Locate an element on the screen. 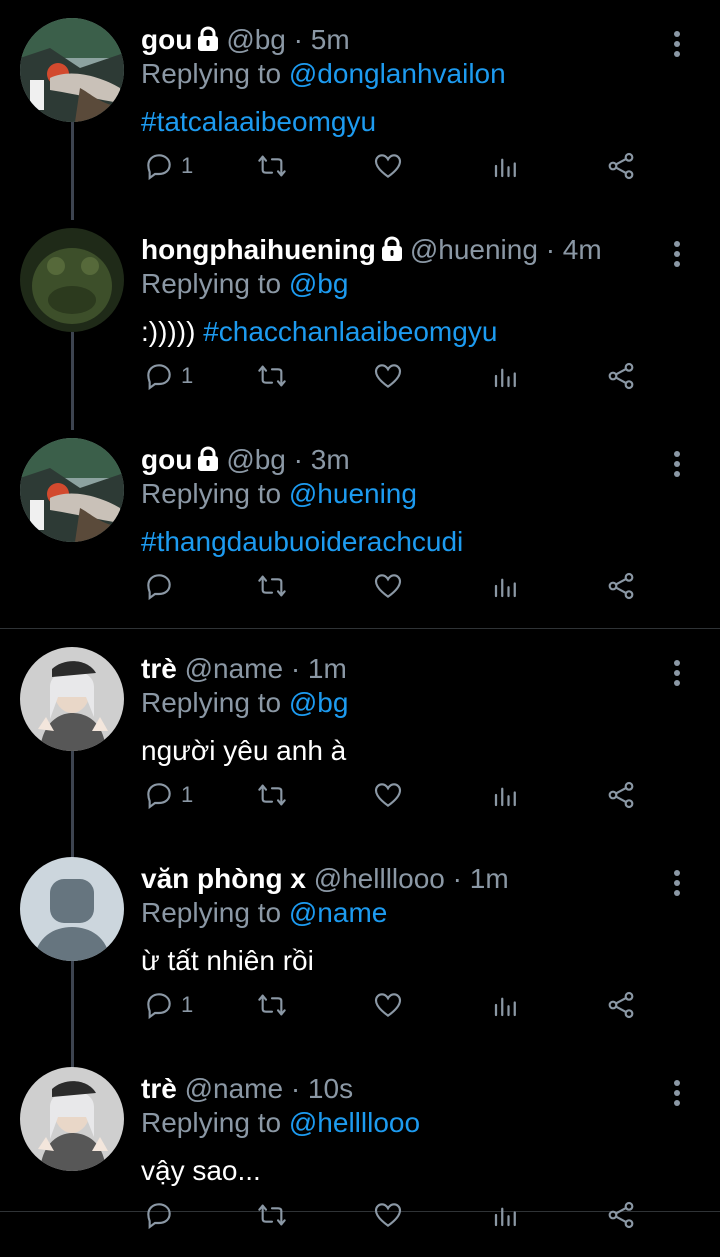 This screenshot has height=1257, width=720. tweet-text-plain: ừ tất nhiên rồi is located at coordinates (227, 960).